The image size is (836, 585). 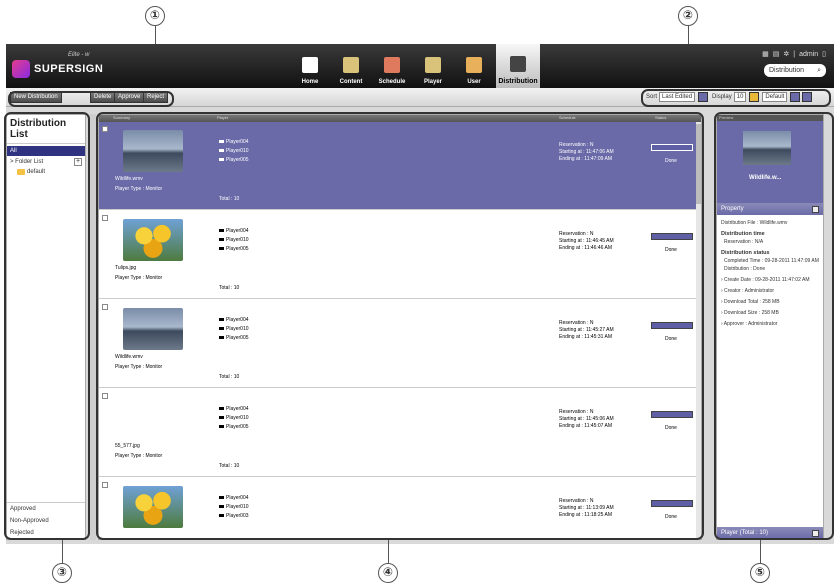 I want to click on callout-1: ①, so click(x=155, y=16).